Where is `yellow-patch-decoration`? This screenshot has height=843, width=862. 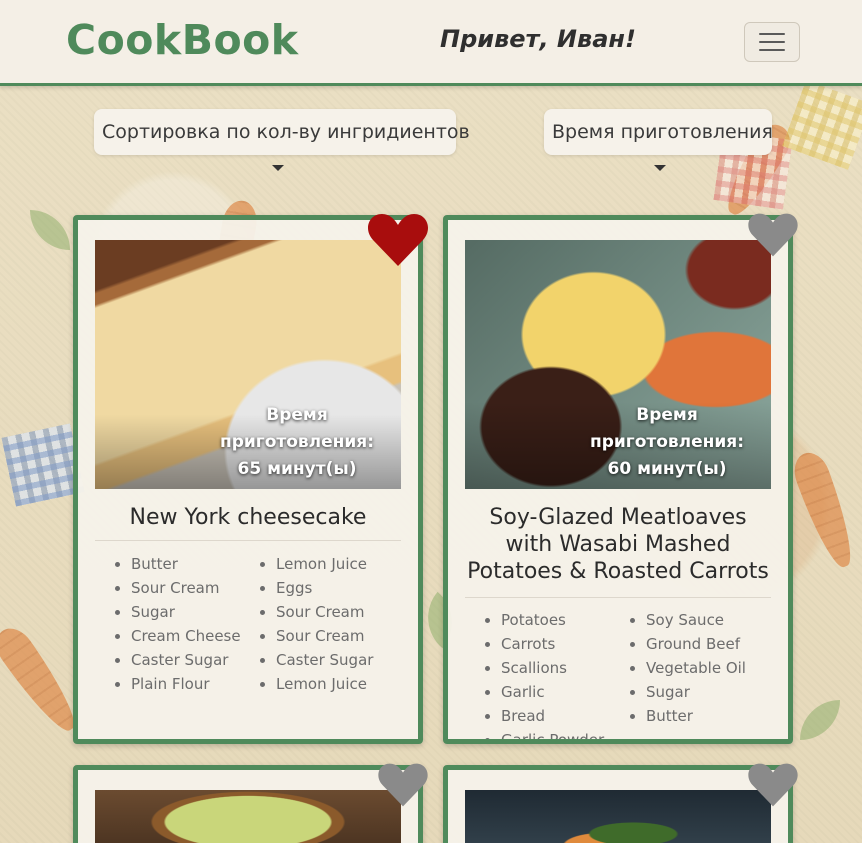
yellow-patch-decoration is located at coordinates (822, 125).